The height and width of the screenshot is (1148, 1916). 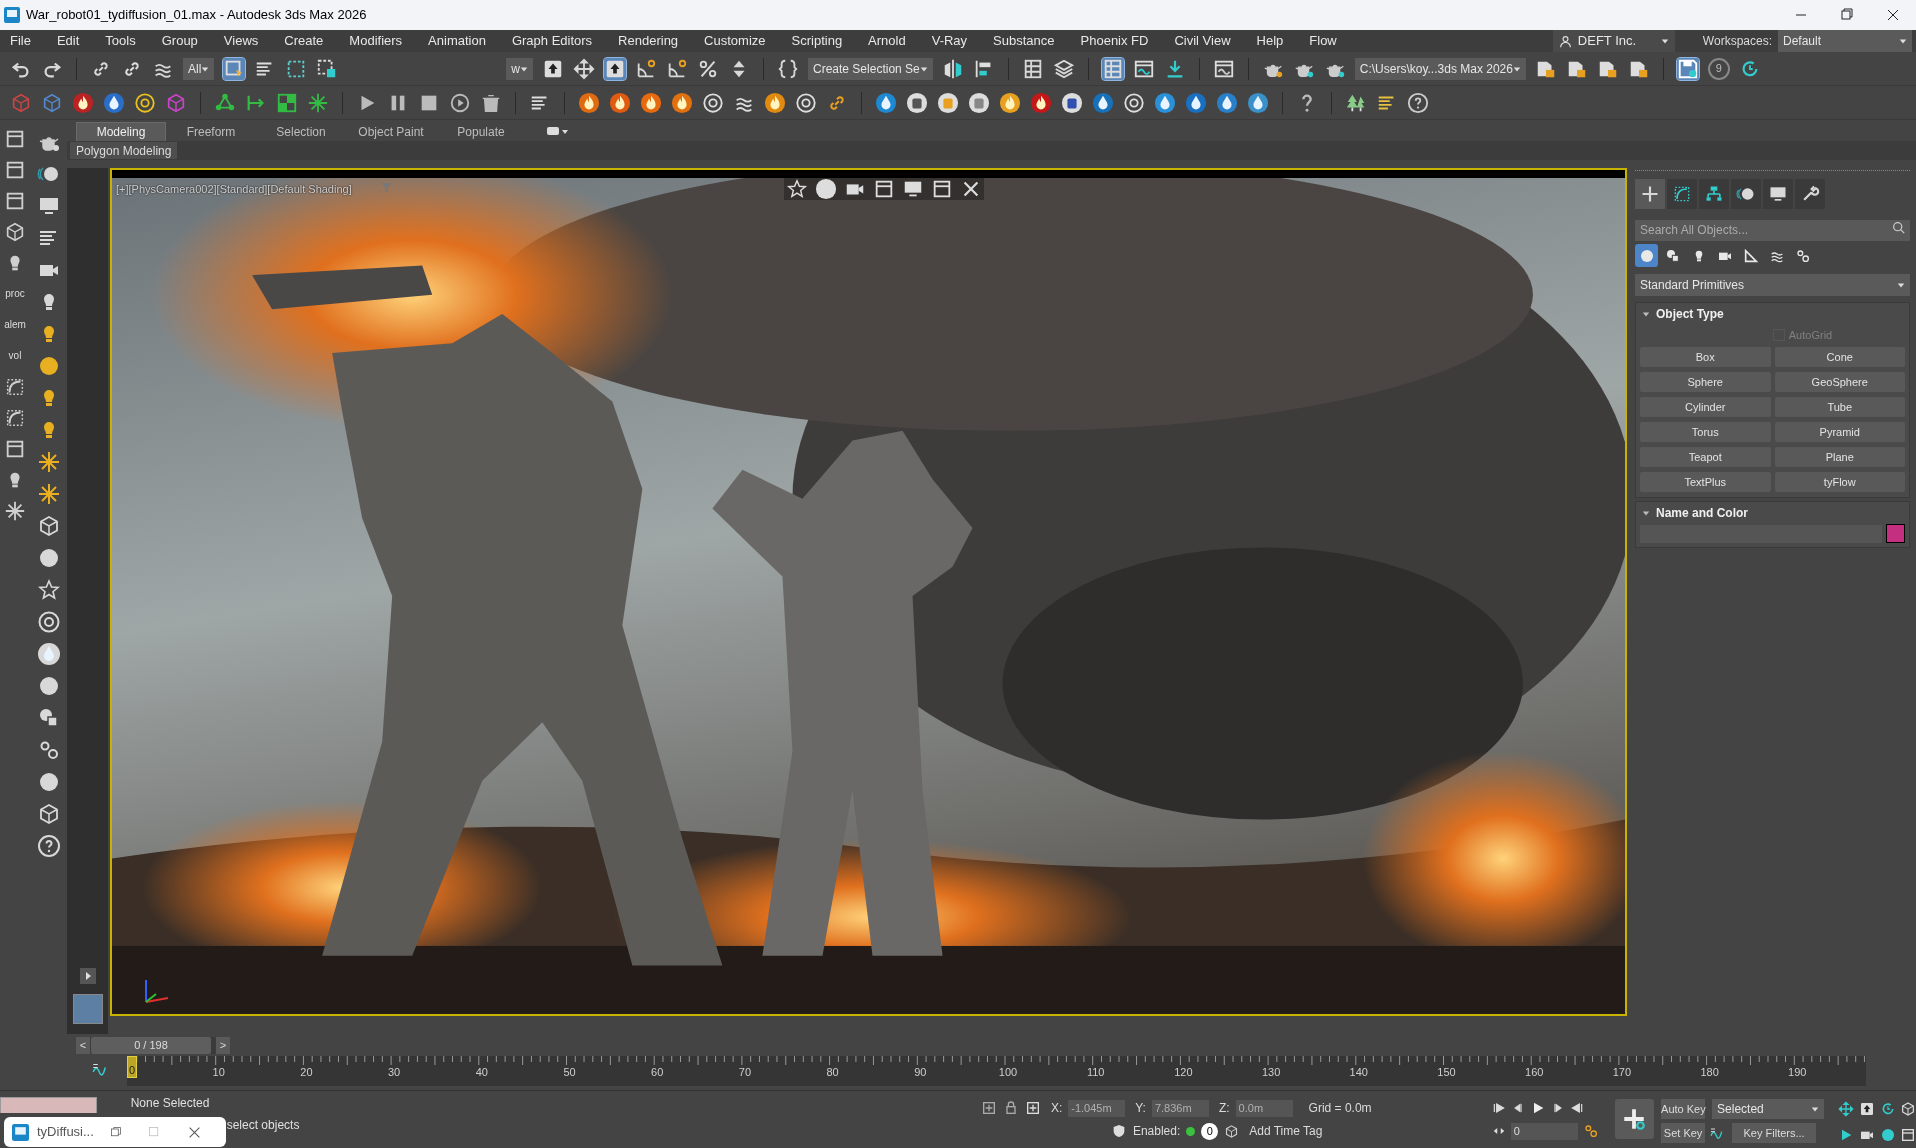 I want to click on tool-label: alem, so click(x=15, y=325).